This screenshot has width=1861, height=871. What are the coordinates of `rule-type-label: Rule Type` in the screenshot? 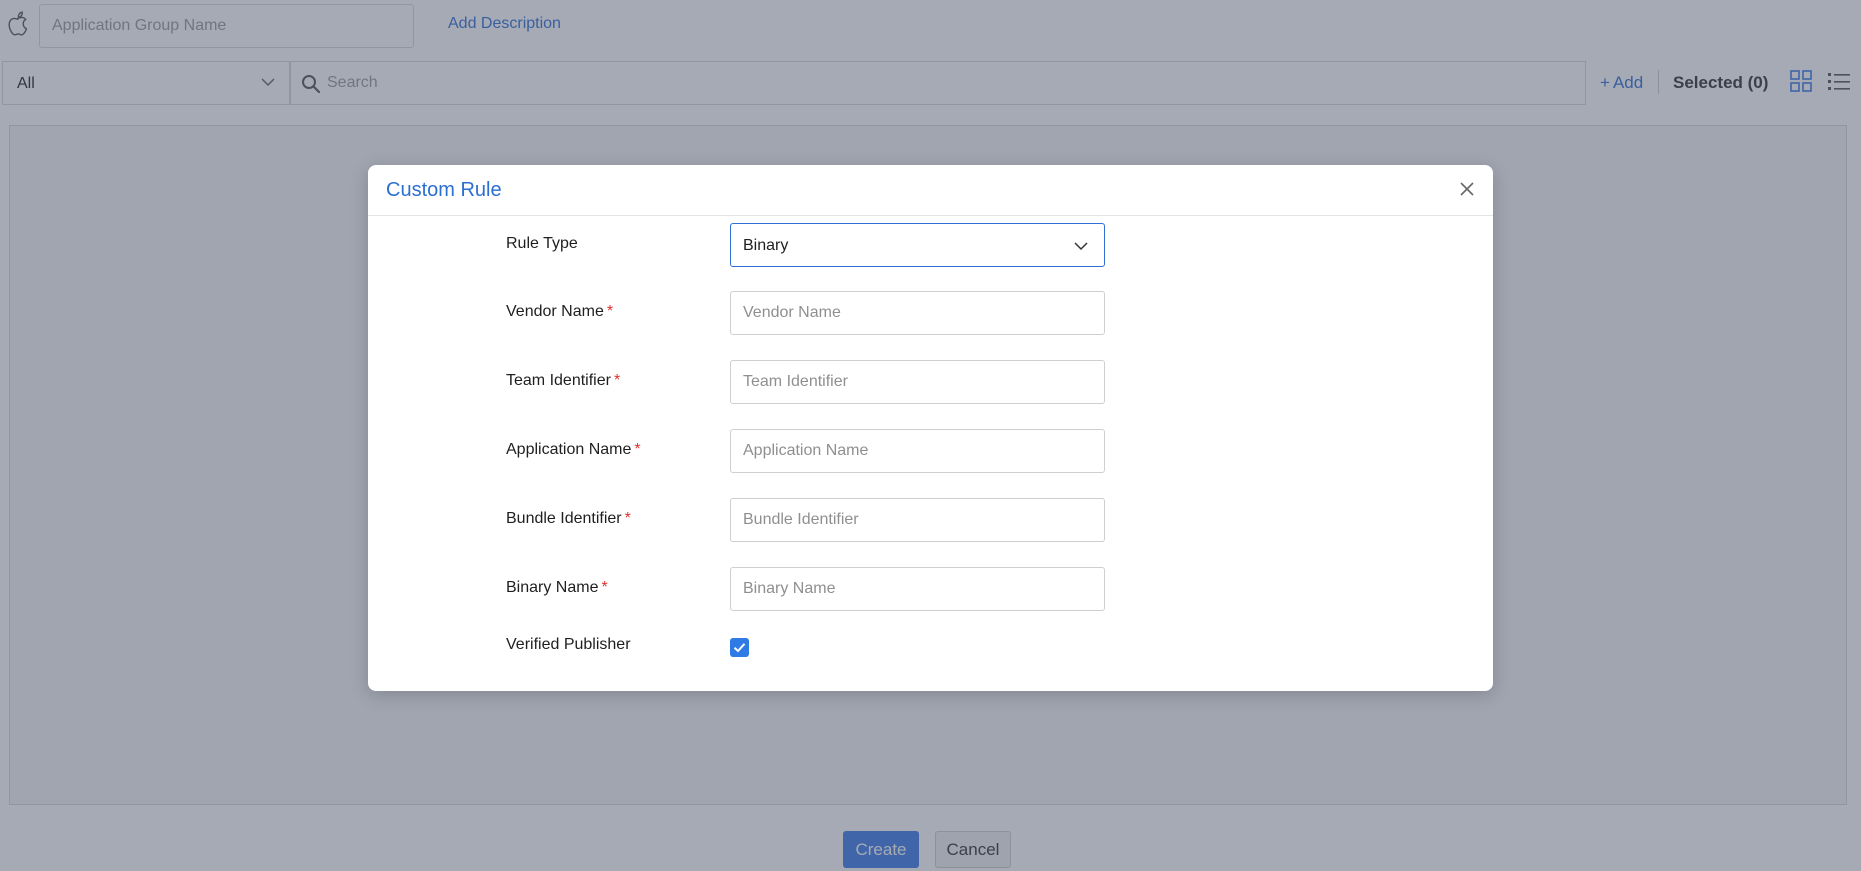 It's located at (542, 243).